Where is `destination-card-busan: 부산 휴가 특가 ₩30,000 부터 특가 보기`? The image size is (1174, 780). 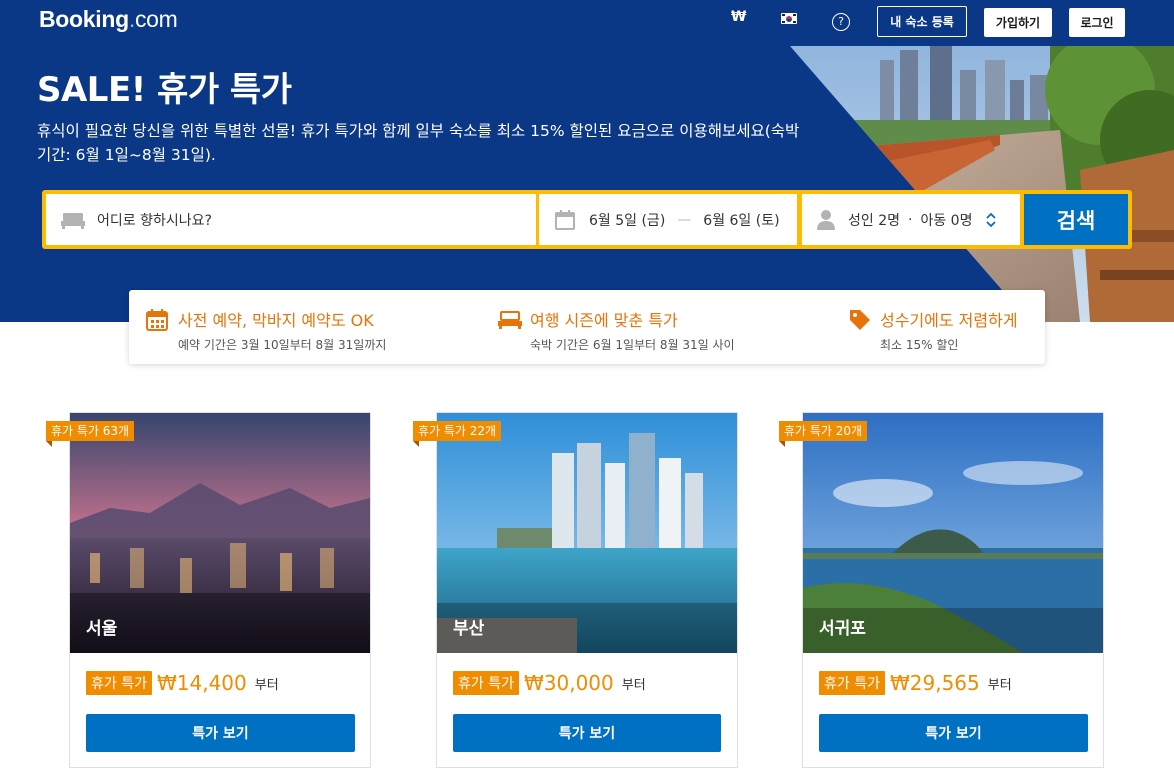
destination-card-busan: 부산 휴가 특가 ₩30,000 부터 특가 보기 is located at coordinates (587, 590).